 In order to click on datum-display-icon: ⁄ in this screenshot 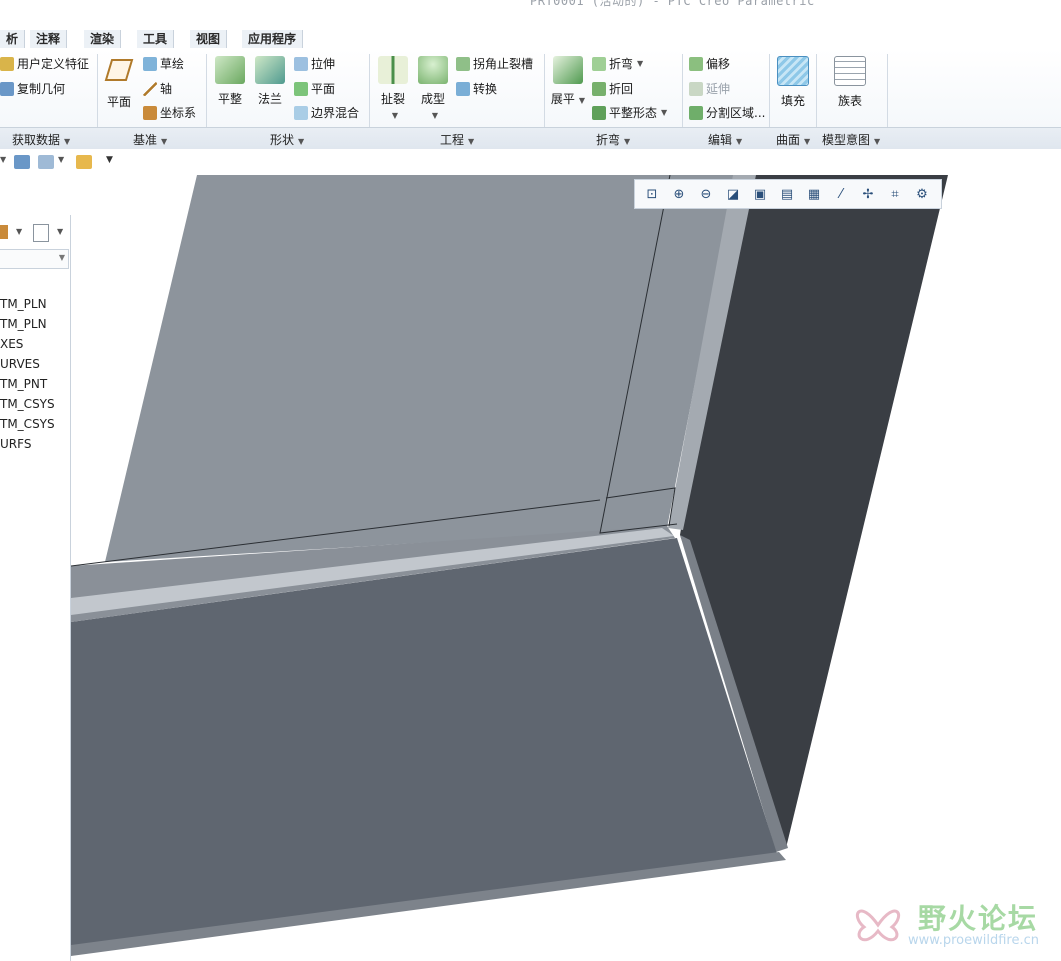, I will do `click(841, 194)`.